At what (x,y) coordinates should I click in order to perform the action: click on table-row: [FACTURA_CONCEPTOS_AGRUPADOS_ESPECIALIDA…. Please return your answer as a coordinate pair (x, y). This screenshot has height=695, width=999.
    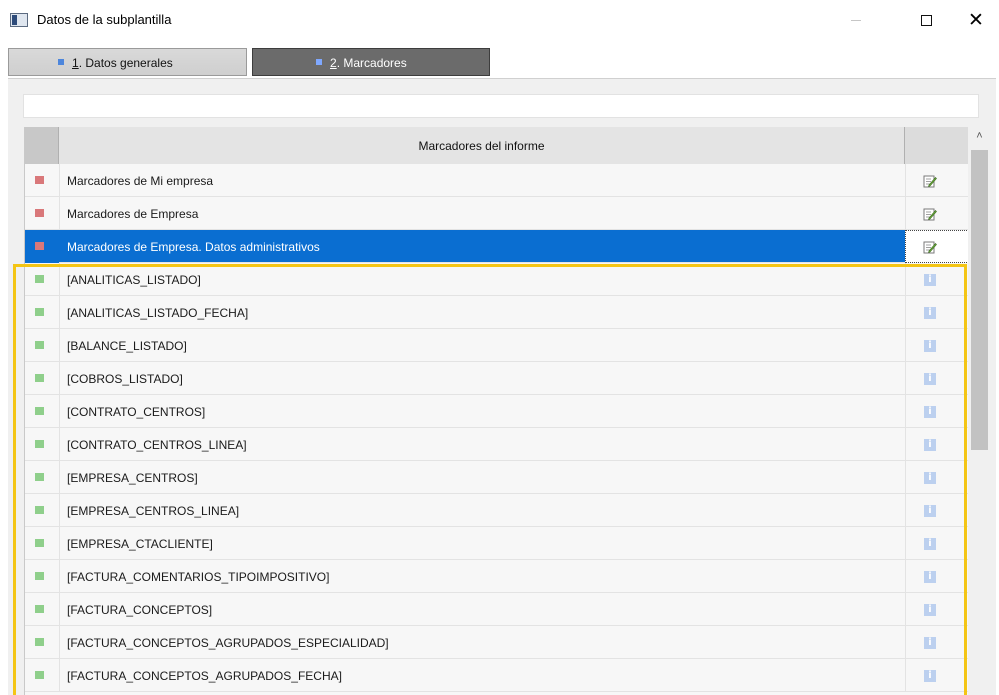
    Looking at the image, I should click on (497, 642).